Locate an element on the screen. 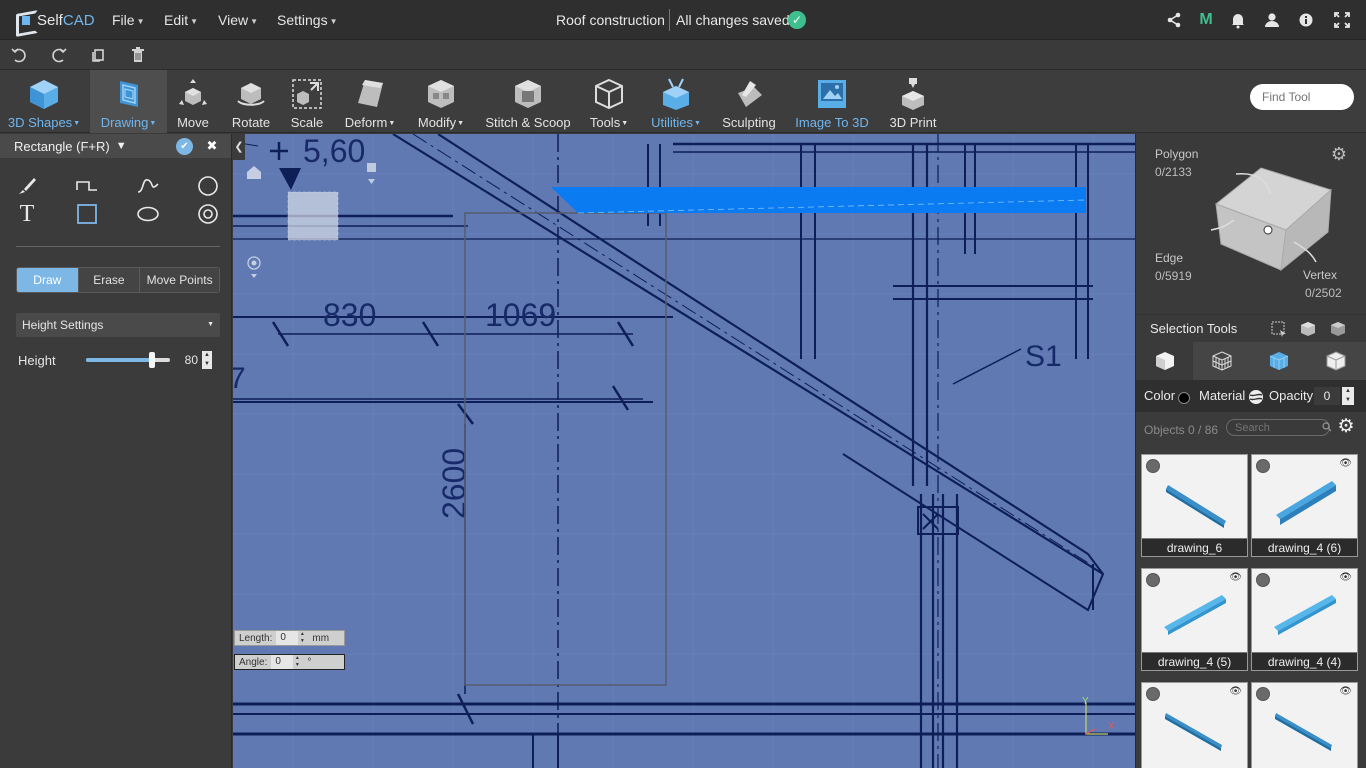  height-settings-dropdown: Height Settings ▼ is located at coordinates (118, 325).